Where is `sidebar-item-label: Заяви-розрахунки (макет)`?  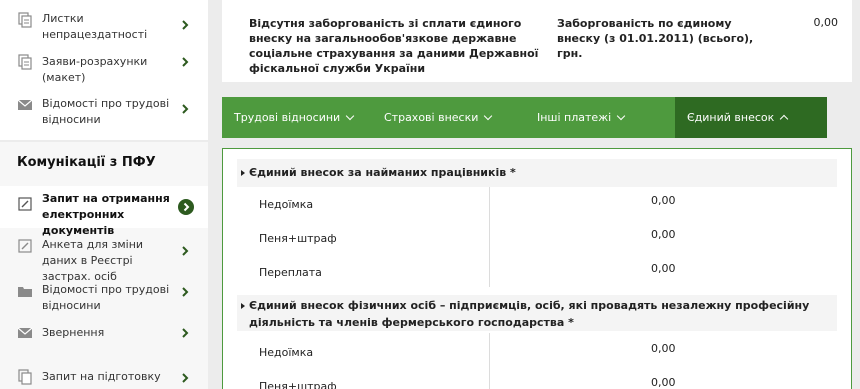 sidebar-item-label: Заяви-розрахунки (макет) is located at coordinates (95, 69).